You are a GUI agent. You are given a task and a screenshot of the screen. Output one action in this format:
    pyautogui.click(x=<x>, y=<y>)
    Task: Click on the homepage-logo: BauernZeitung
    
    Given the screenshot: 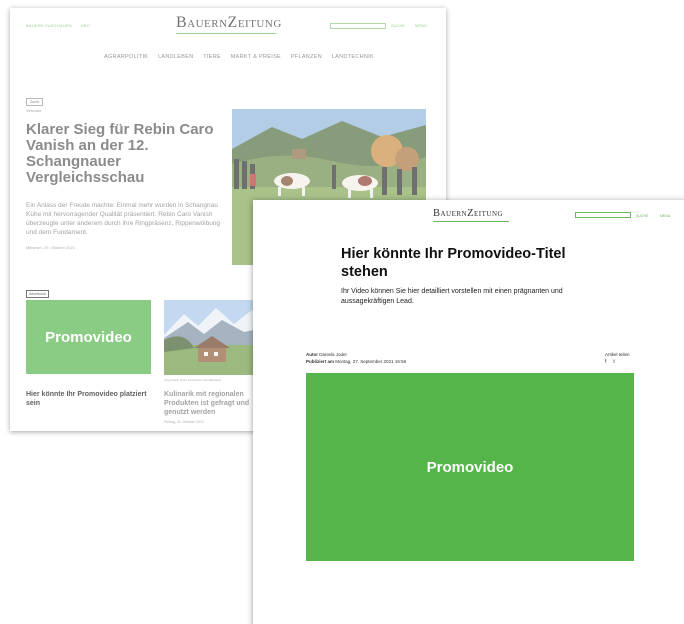 What is the action you would take?
    pyautogui.click(x=229, y=23)
    